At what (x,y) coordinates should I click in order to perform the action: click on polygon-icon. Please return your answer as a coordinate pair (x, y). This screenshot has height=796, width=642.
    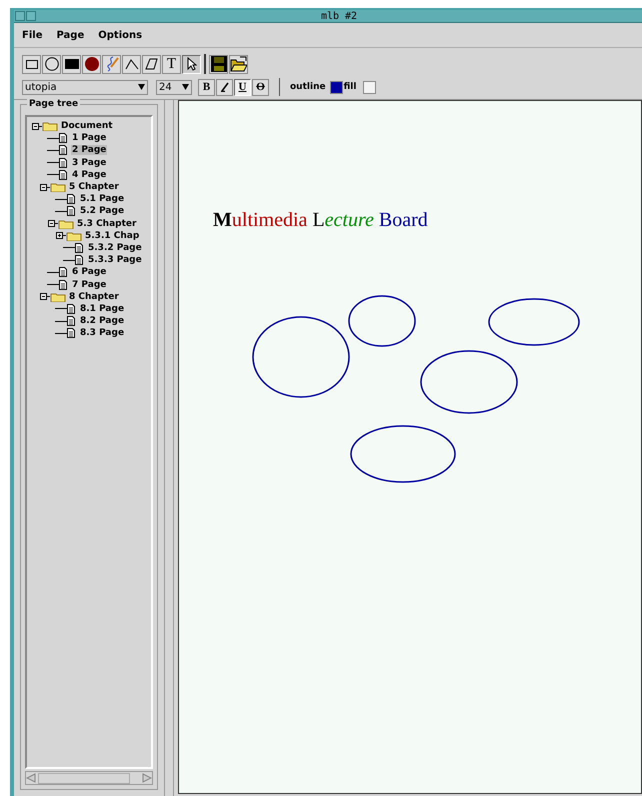
    Looking at the image, I should click on (151, 64).